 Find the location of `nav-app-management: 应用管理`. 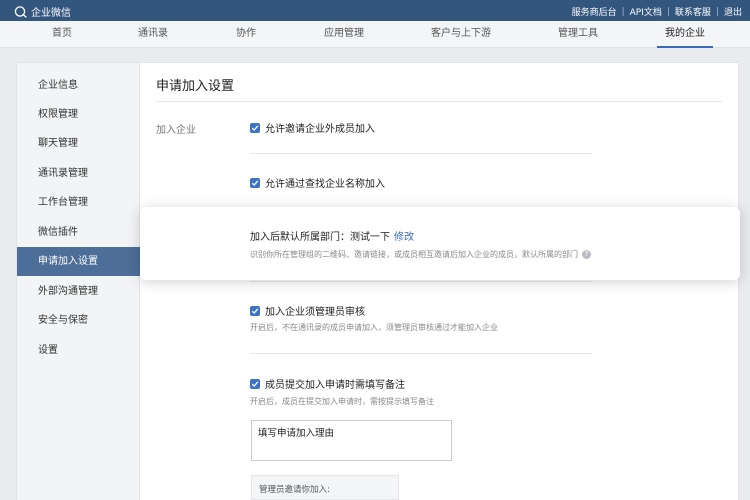

nav-app-management: 应用管理 is located at coordinates (344, 34).